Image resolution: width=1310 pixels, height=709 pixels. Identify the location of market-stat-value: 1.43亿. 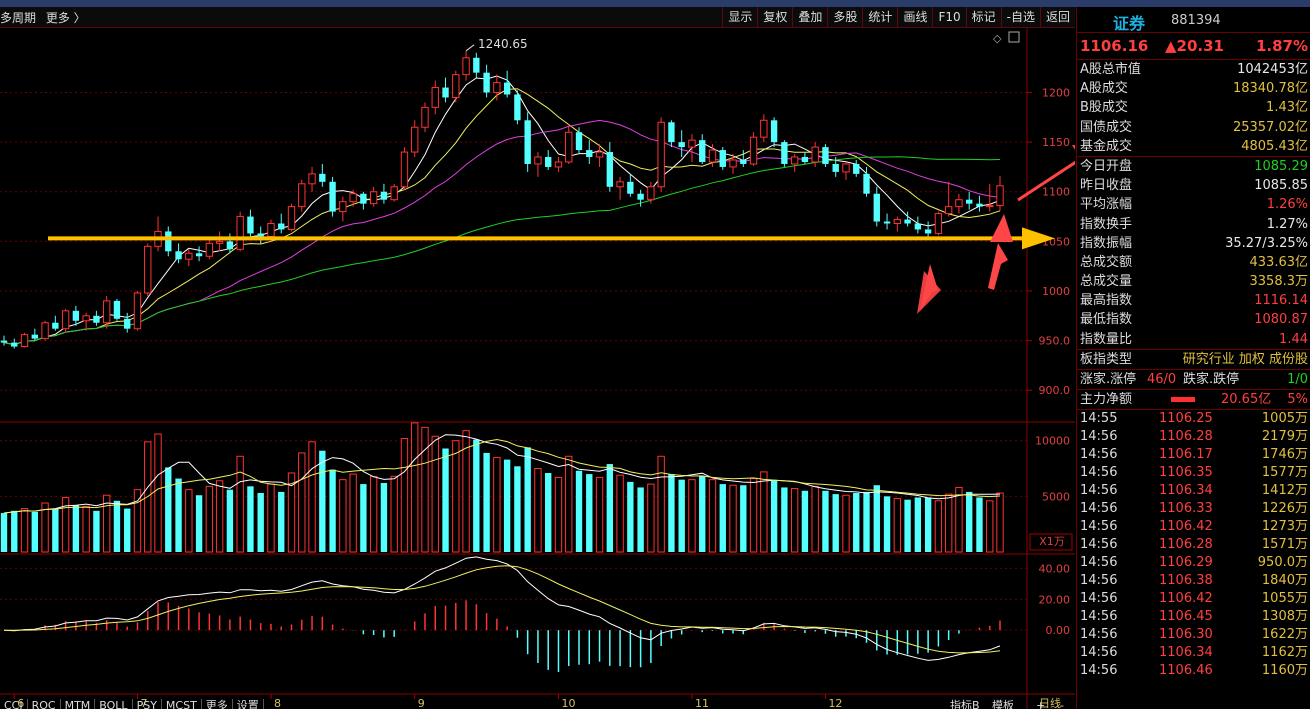
(1287, 108).